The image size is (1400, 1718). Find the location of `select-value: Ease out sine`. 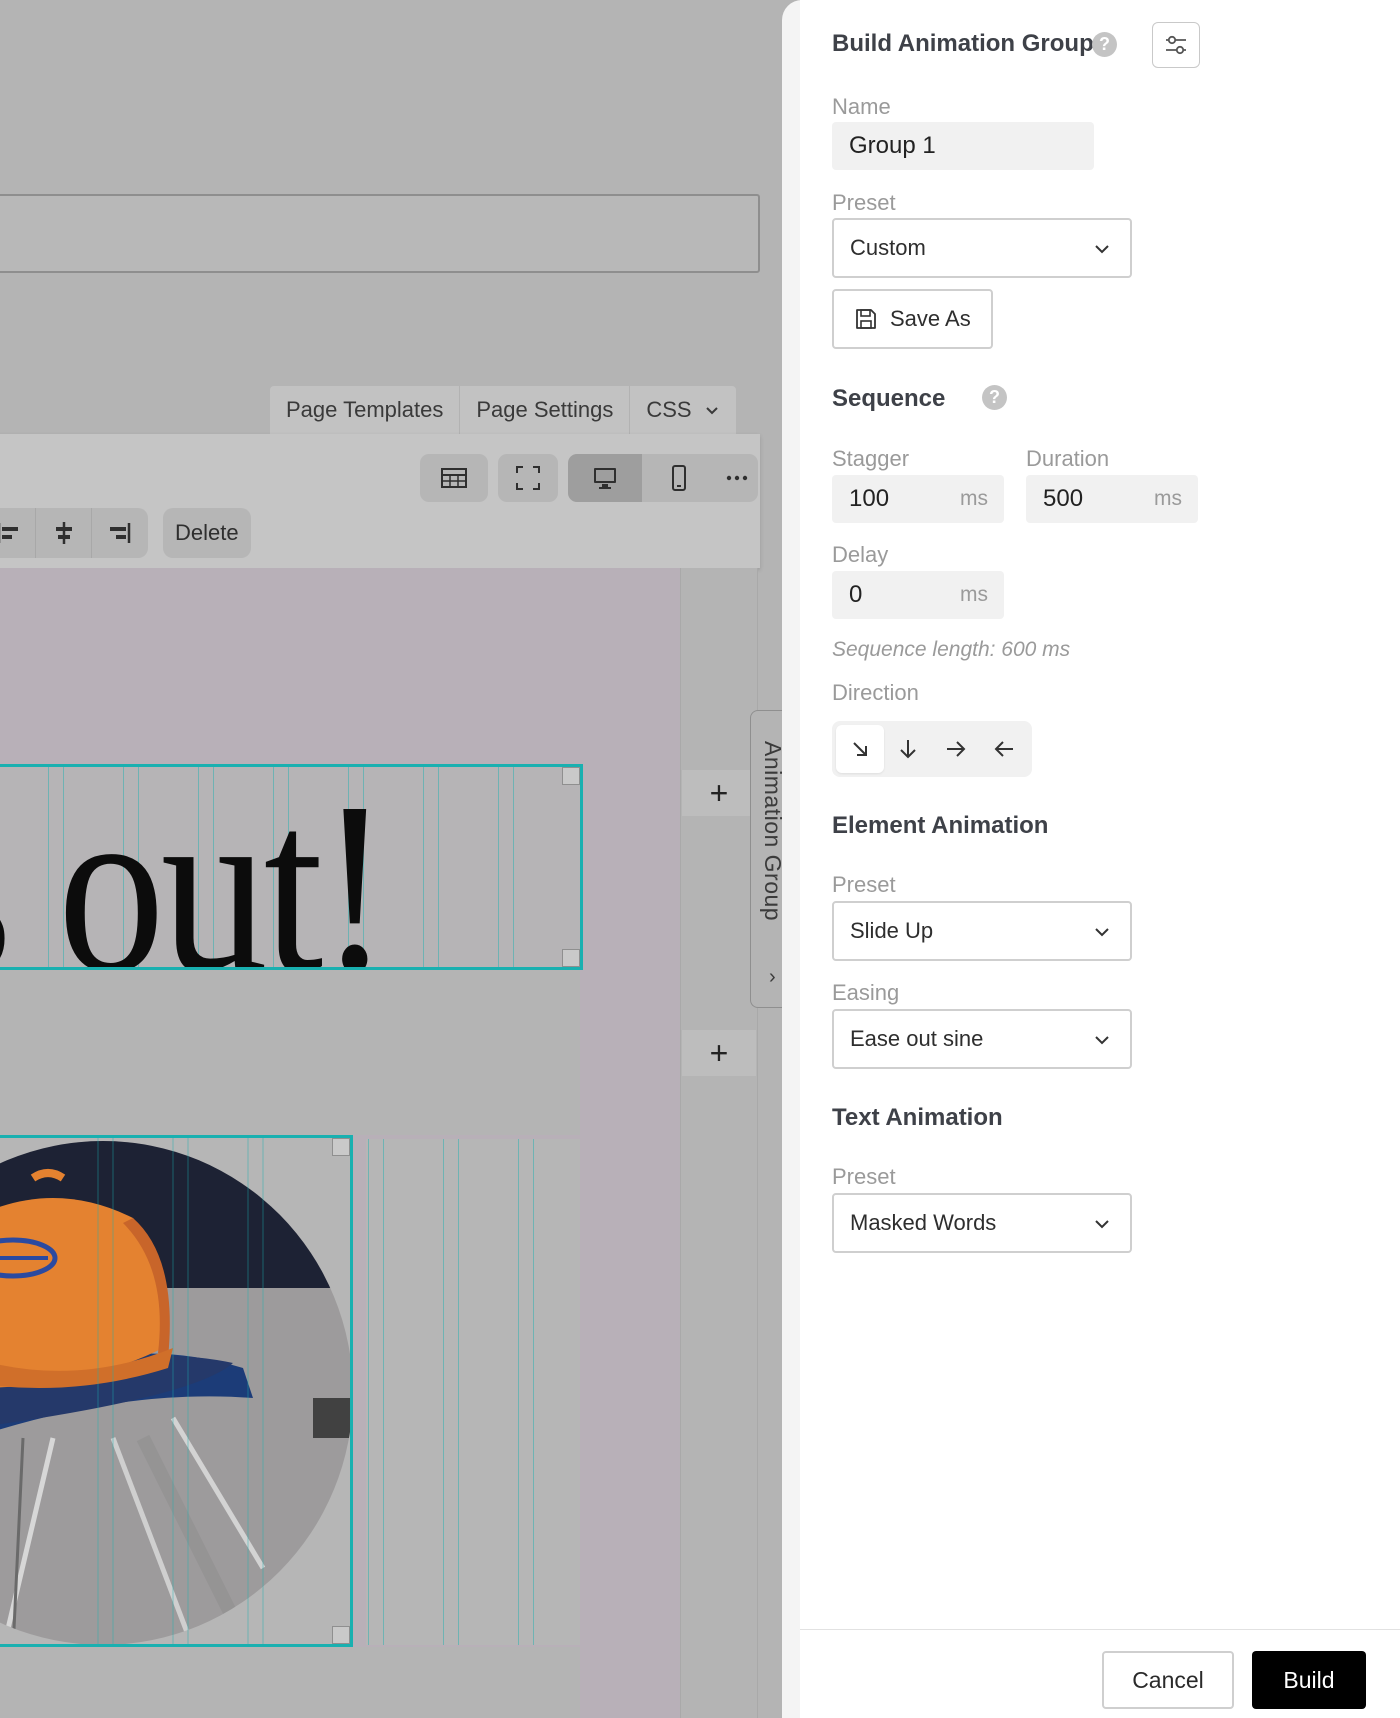

select-value: Ease out sine is located at coordinates (917, 1038).